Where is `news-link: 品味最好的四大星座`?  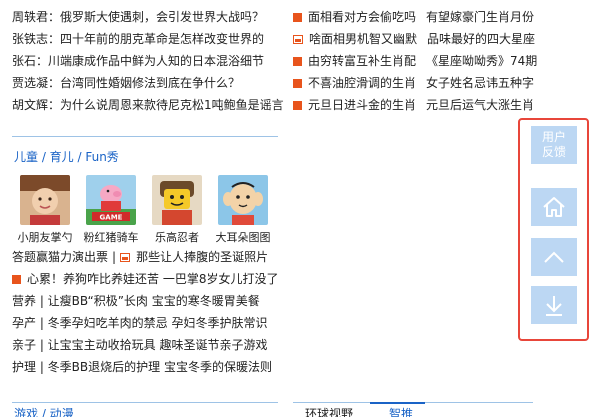
news-link: 品味最好的四大星座 is located at coordinates (481, 39).